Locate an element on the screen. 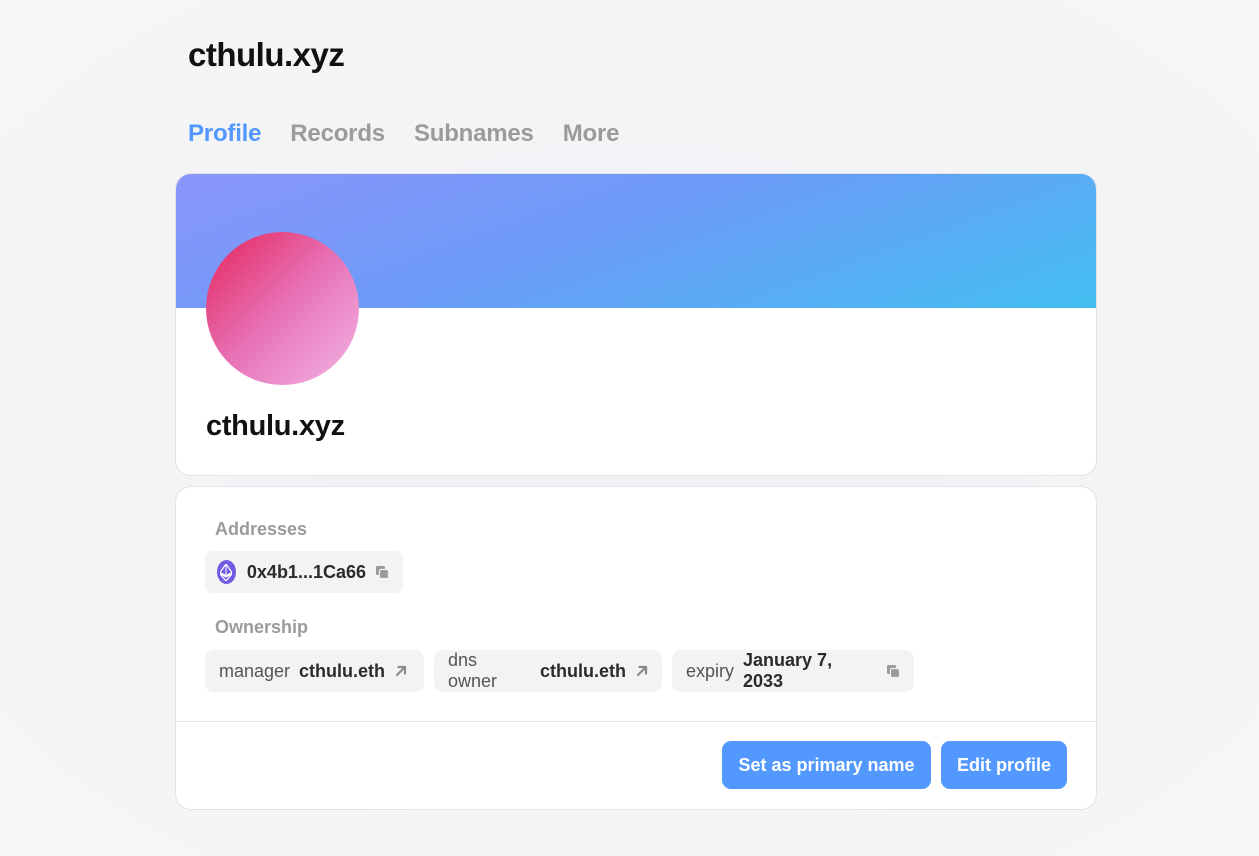 This screenshot has width=1259, height=856. tab-bar: Profile Records Subnames More is located at coordinates (403, 134).